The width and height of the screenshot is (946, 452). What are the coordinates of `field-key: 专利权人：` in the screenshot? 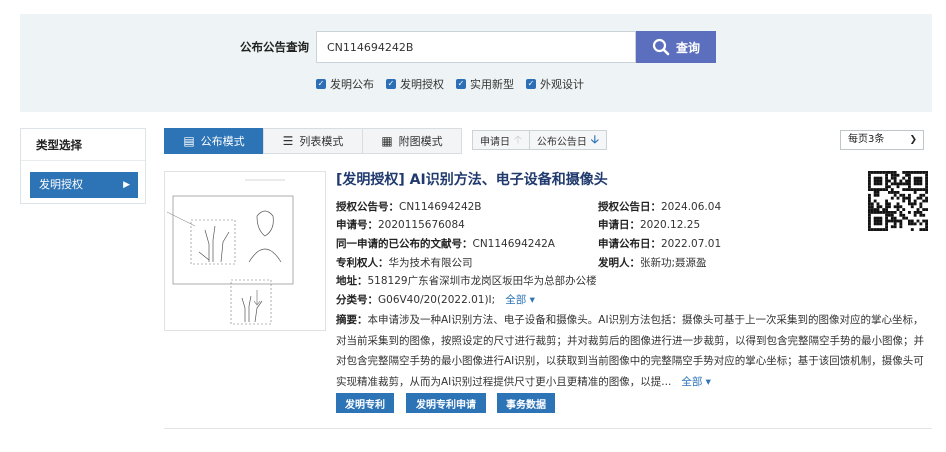 It's located at (362, 263).